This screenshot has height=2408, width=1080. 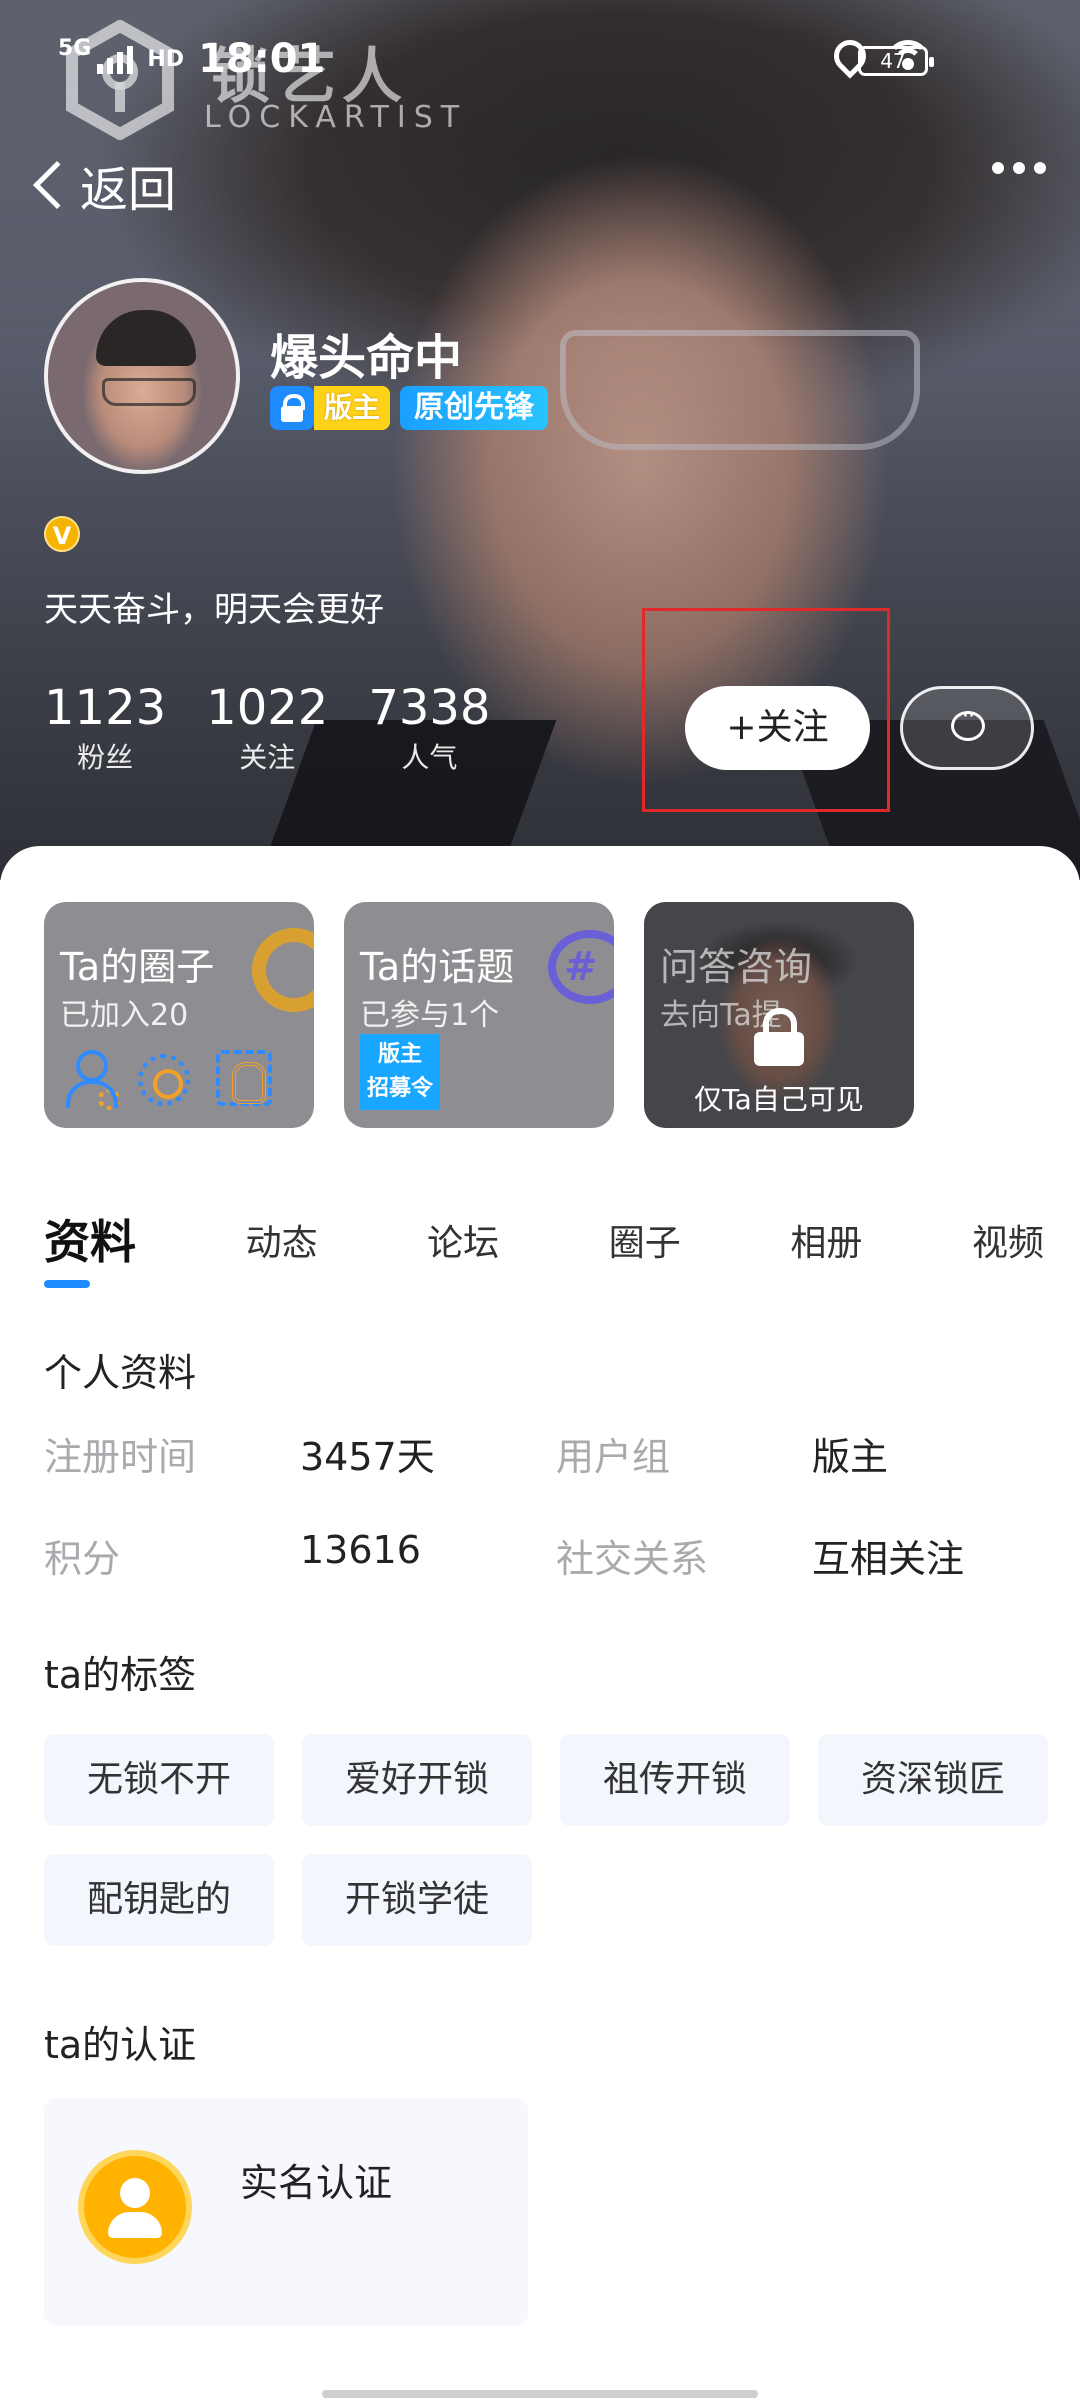 I want to click on signal-icon, so click(x=115, y=59).